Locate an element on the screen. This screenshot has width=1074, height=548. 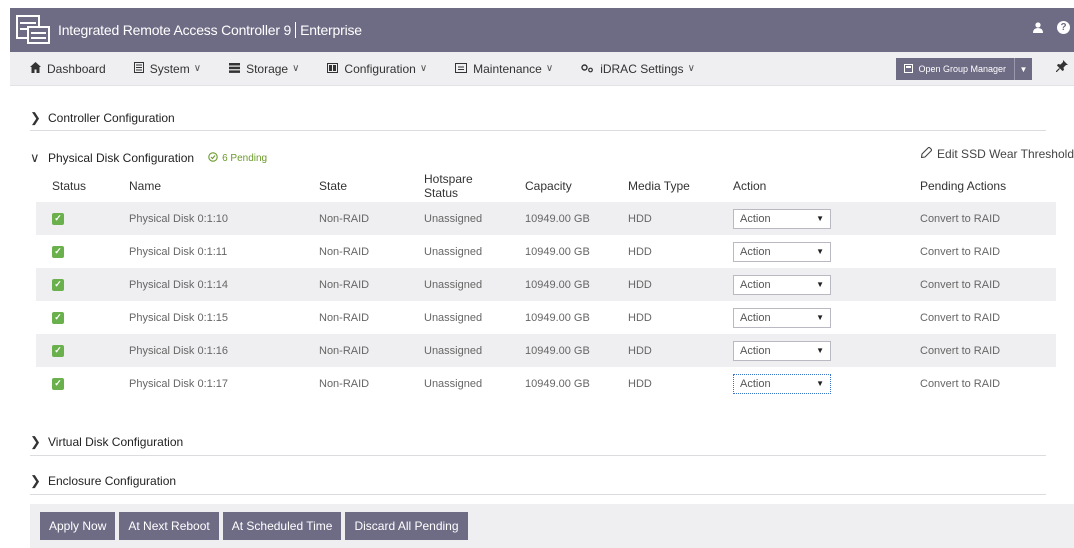
controller-configuration-label: Controller Configuration is located at coordinates (111, 118).